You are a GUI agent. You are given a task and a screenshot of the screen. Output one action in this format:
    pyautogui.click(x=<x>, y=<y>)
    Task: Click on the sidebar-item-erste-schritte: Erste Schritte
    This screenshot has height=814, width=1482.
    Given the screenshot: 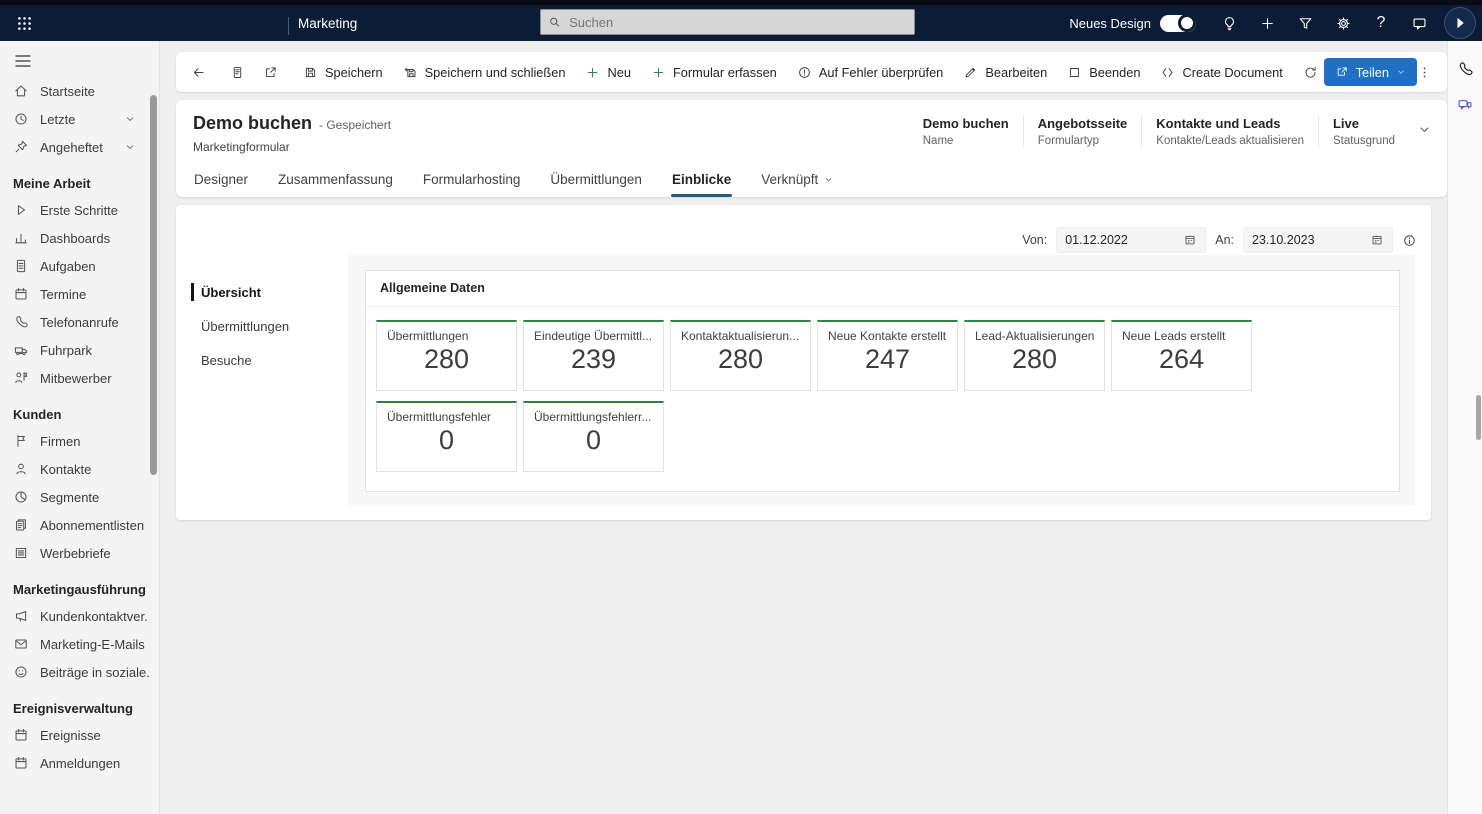 What is the action you would take?
    pyautogui.click(x=79, y=210)
    